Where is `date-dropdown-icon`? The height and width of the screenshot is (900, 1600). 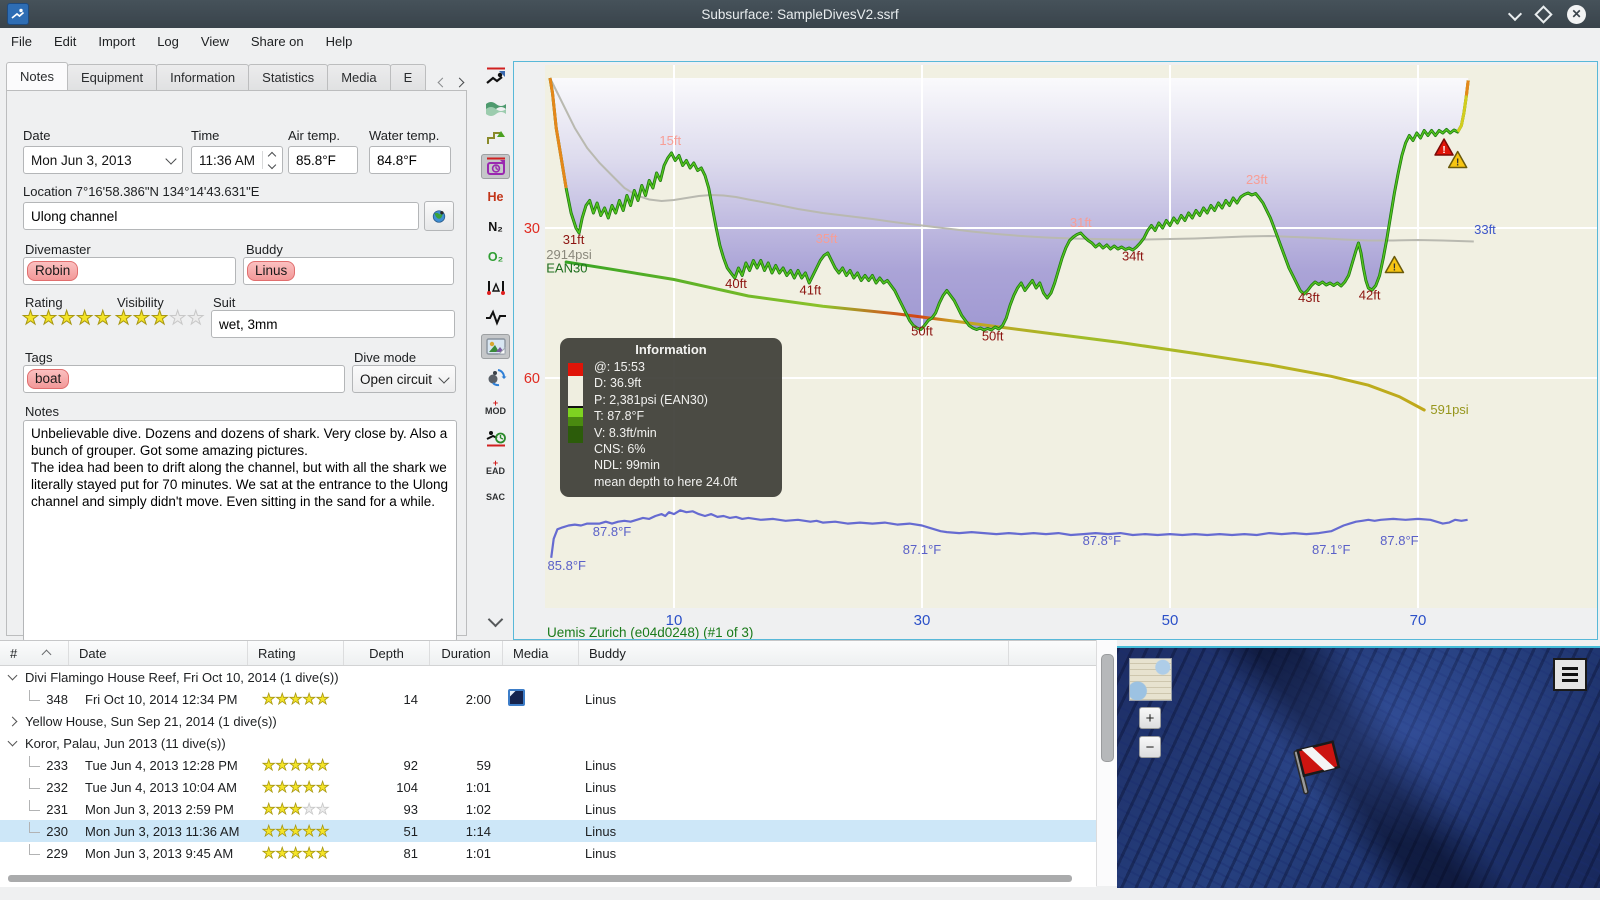
date-dropdown-icon is located at coordinates (171, 158).